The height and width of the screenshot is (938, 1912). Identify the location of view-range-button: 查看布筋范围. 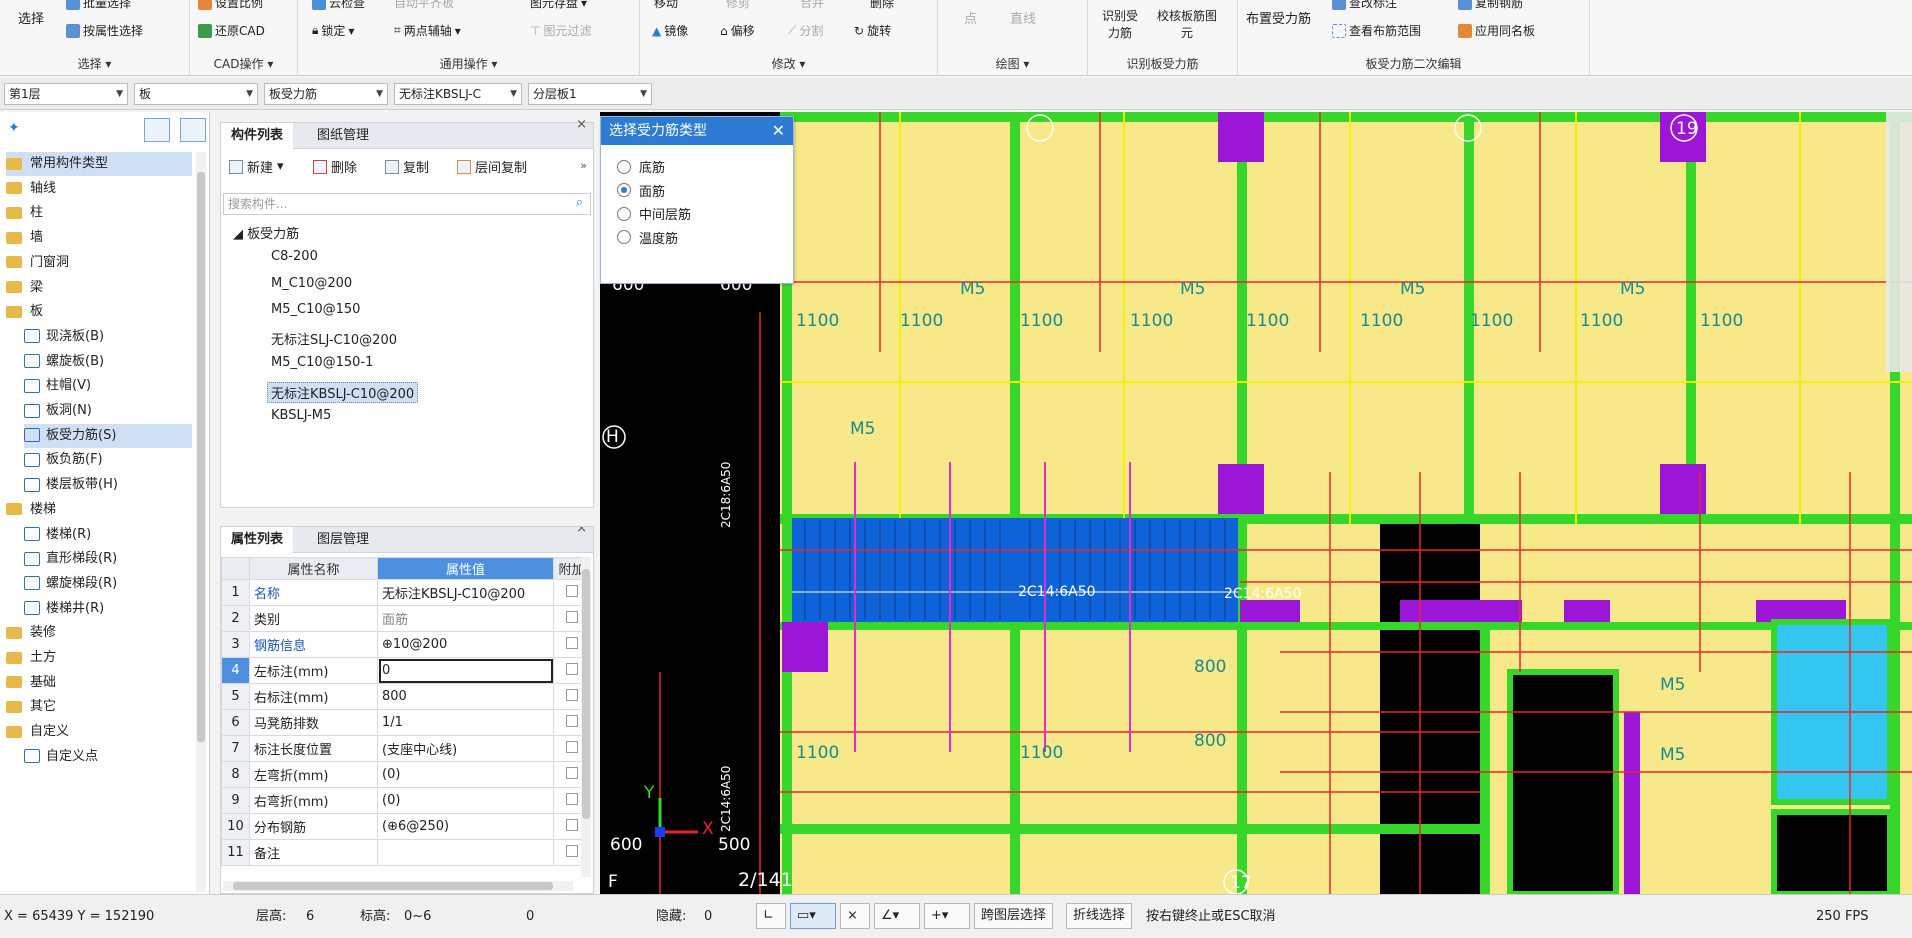
(1376, 30).